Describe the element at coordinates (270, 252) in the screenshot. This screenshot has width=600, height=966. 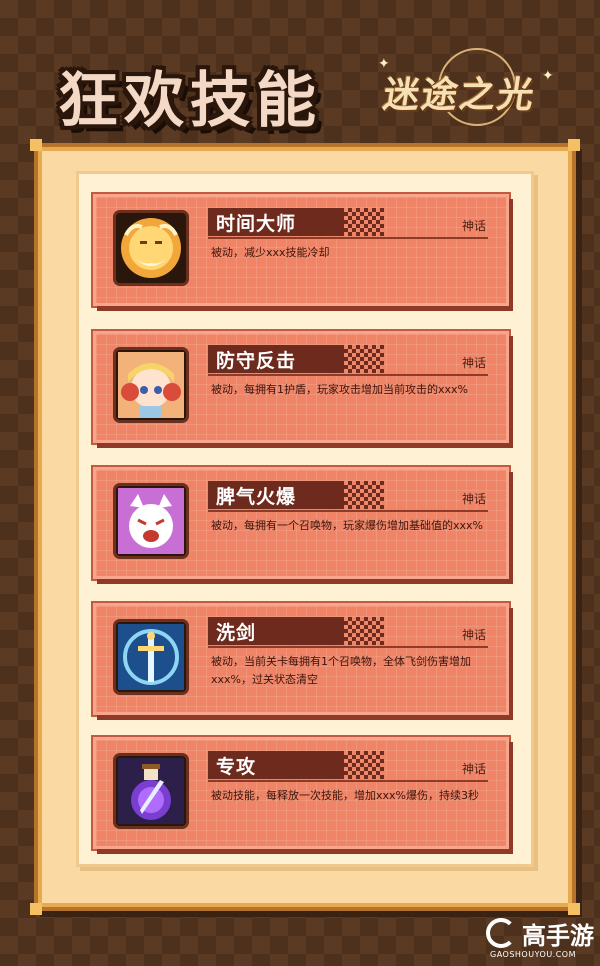
I see `skill-description: 被动，减少xxx技能冷却` at that location.